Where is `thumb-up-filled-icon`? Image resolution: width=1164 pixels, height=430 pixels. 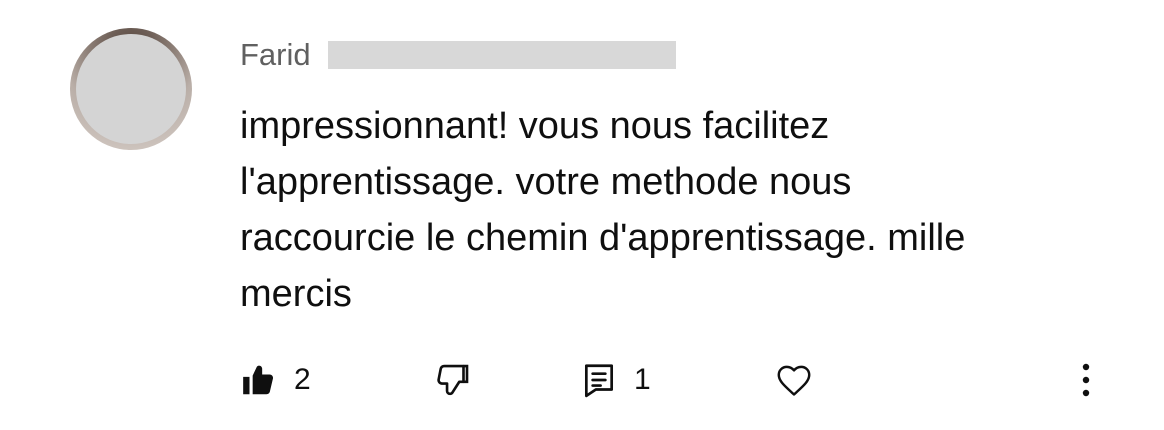
thumb-up-filled-icon is located at coordinates (259, 380).